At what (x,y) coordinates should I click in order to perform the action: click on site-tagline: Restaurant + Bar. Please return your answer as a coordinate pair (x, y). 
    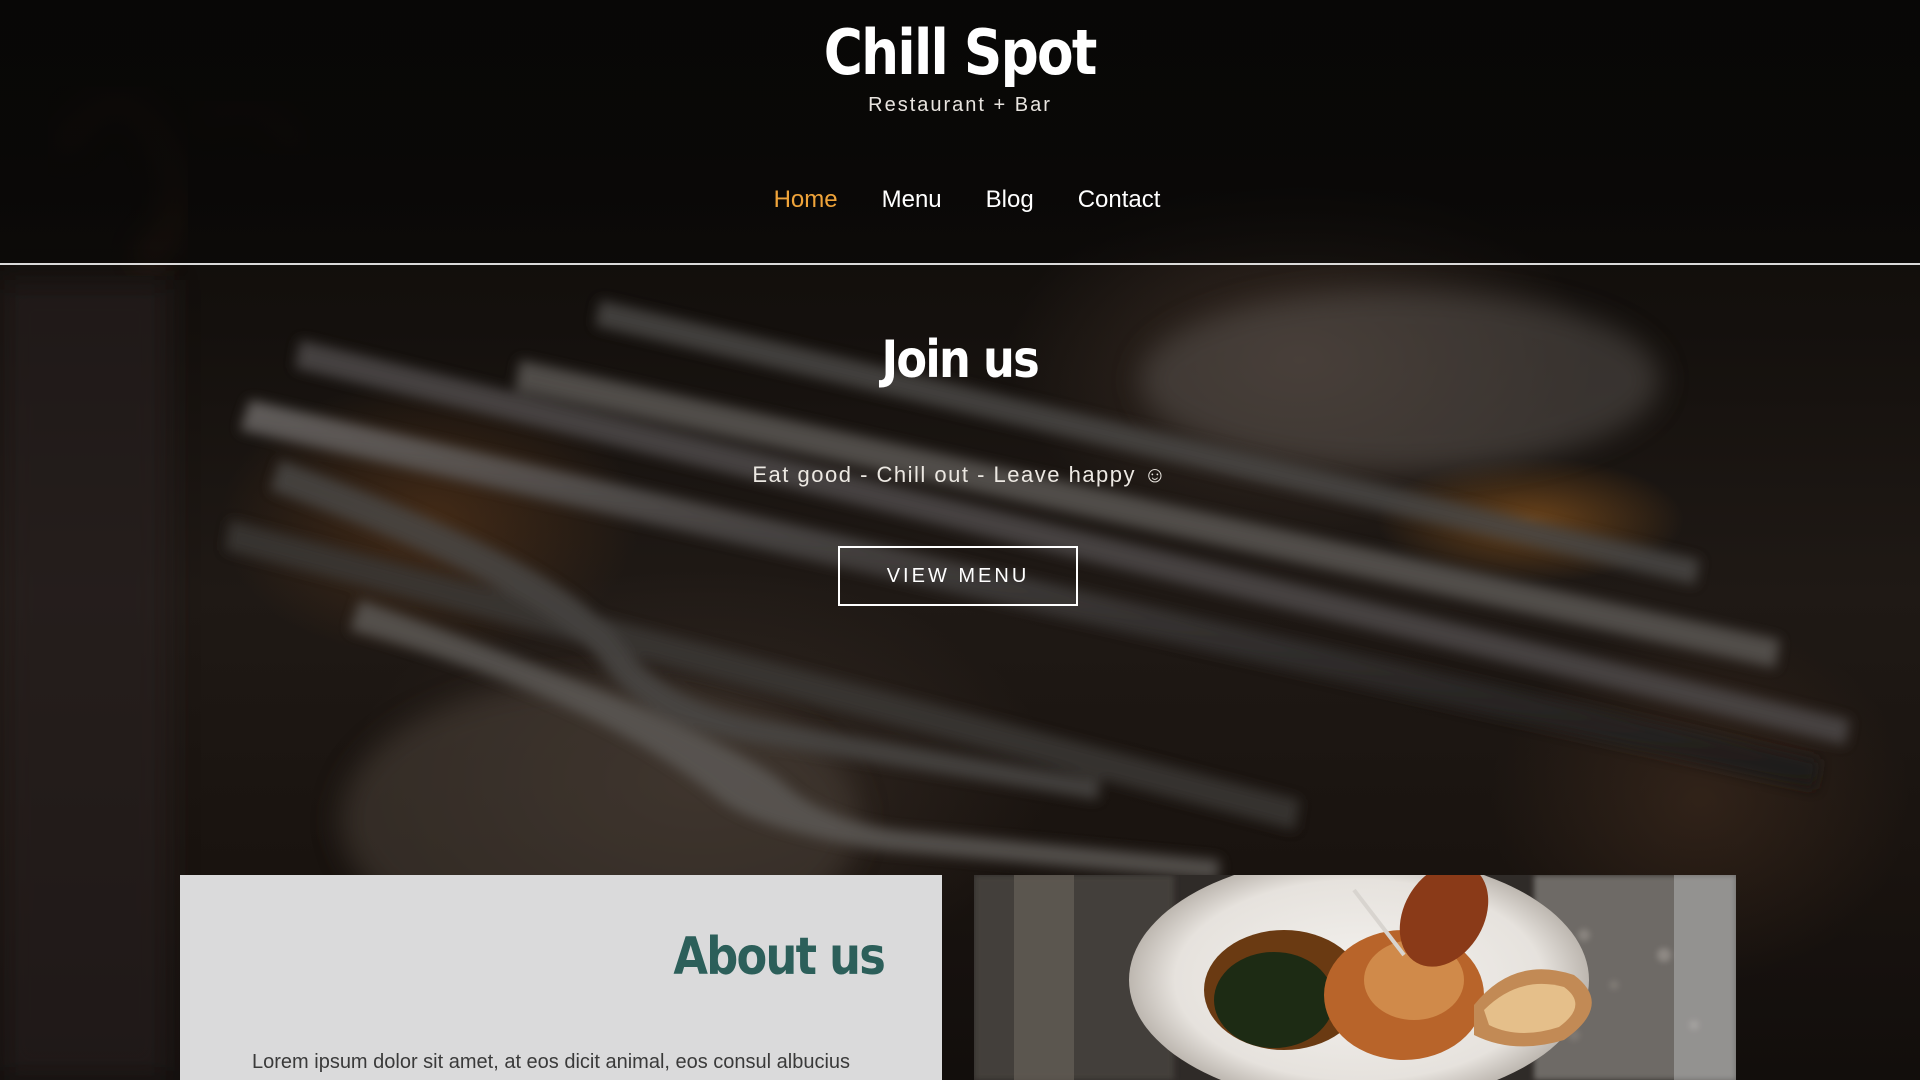
    Looking at the image, I should click on (960, 105).